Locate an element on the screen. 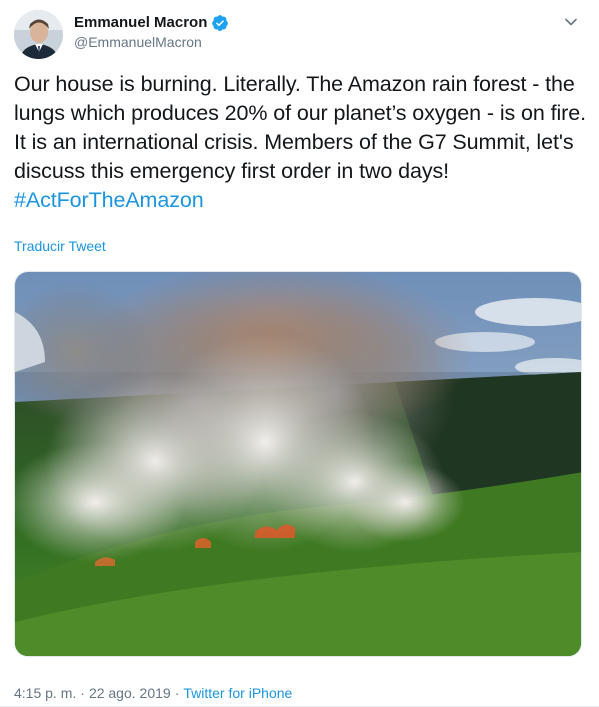  author-handle: @EmmanuelMacron is located at coordinates (138, 42).